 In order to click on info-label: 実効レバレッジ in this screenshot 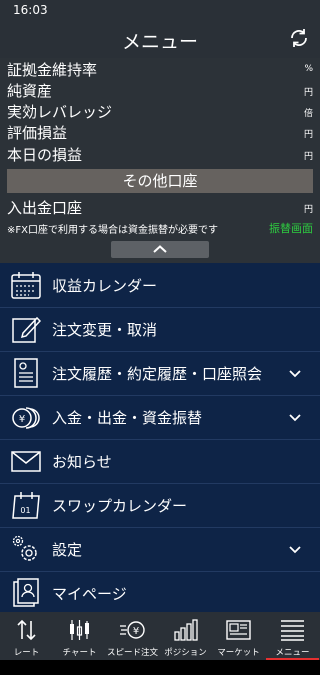, I will do `click(60, 112)`.